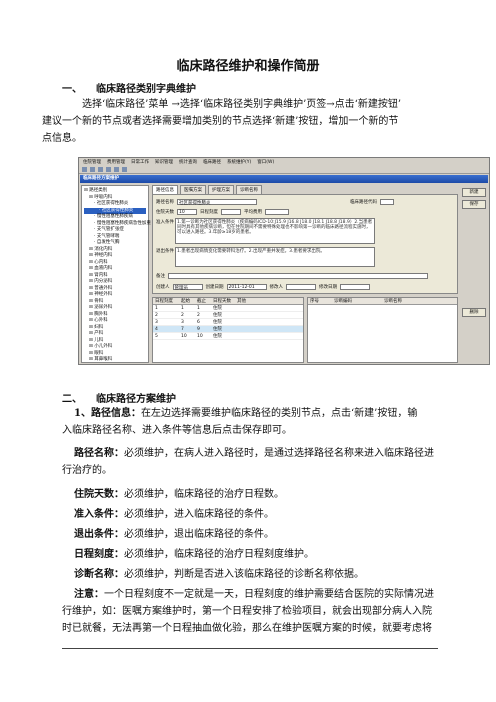 Image resolution: width=496 pixels, height=702 pixels. Describe the element at coordinates (187, 287) in the screenshot. I see `creator-field: 管理员` at that location.